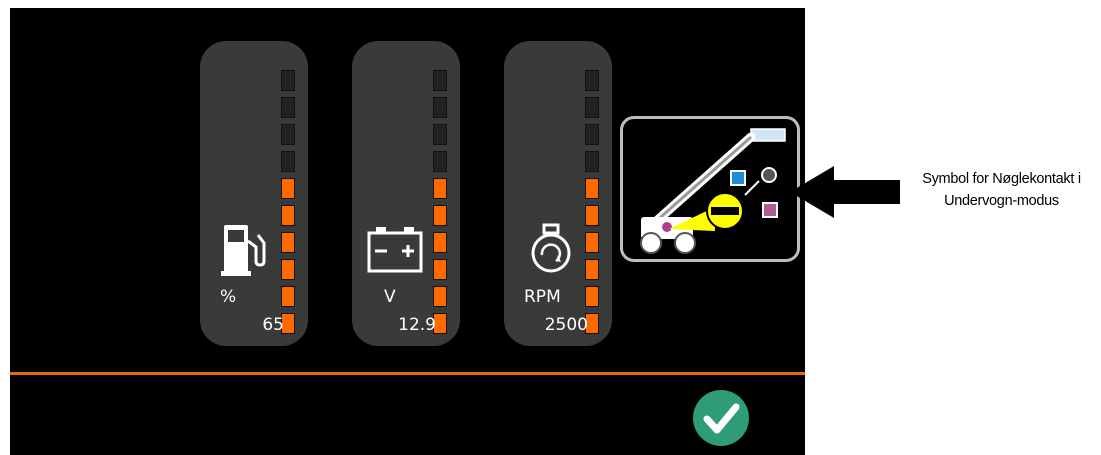  Describe the element at coordinates (551, 248) in the screenshot. I see `engine-icon` at that location.